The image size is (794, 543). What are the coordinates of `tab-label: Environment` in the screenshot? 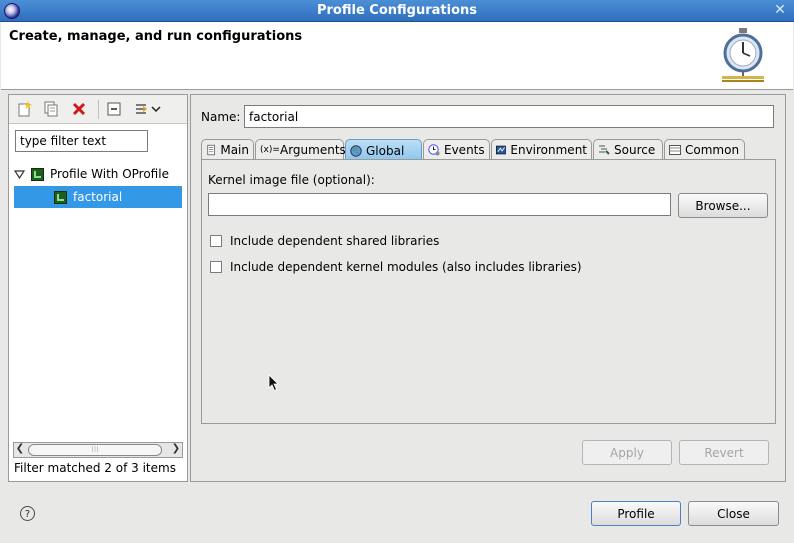 It's located at (548, 150).